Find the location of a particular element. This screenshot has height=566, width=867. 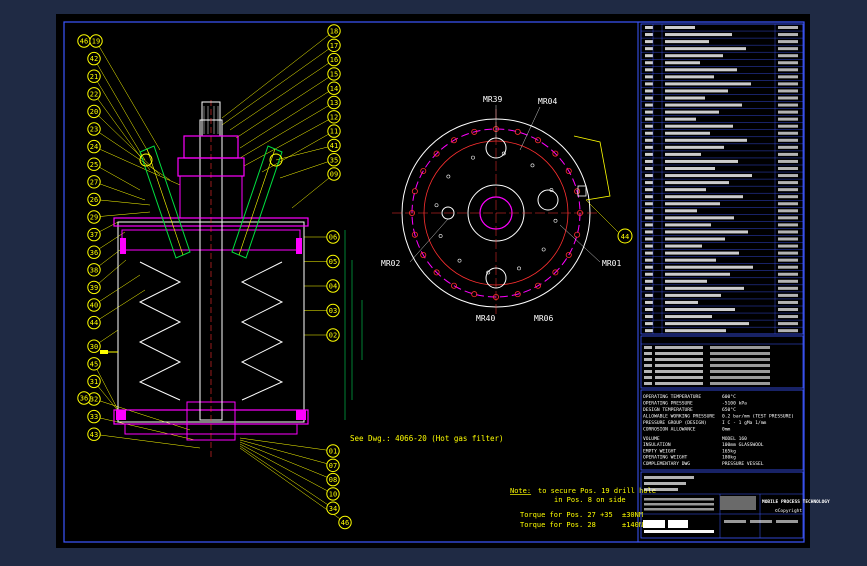

svg-text: 27 is located at coordinates (94, 182).